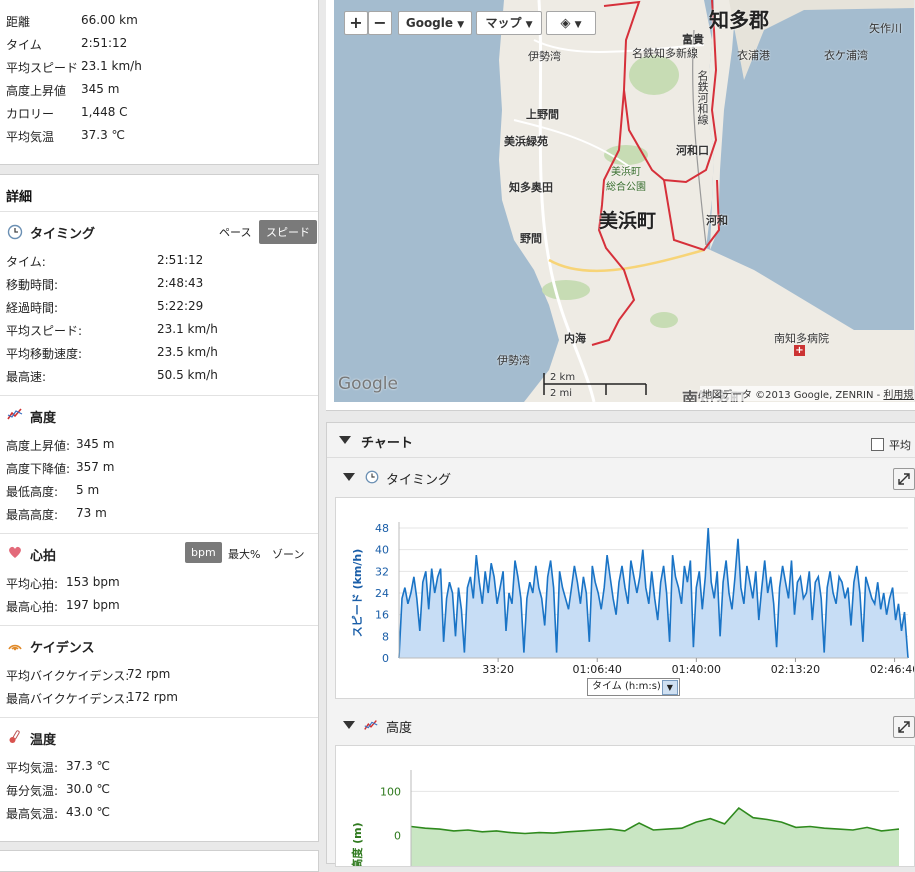  Describe the element at coordinates (180, 306) in the screenshot. I see `timing-value: 5:22:29` at that location.